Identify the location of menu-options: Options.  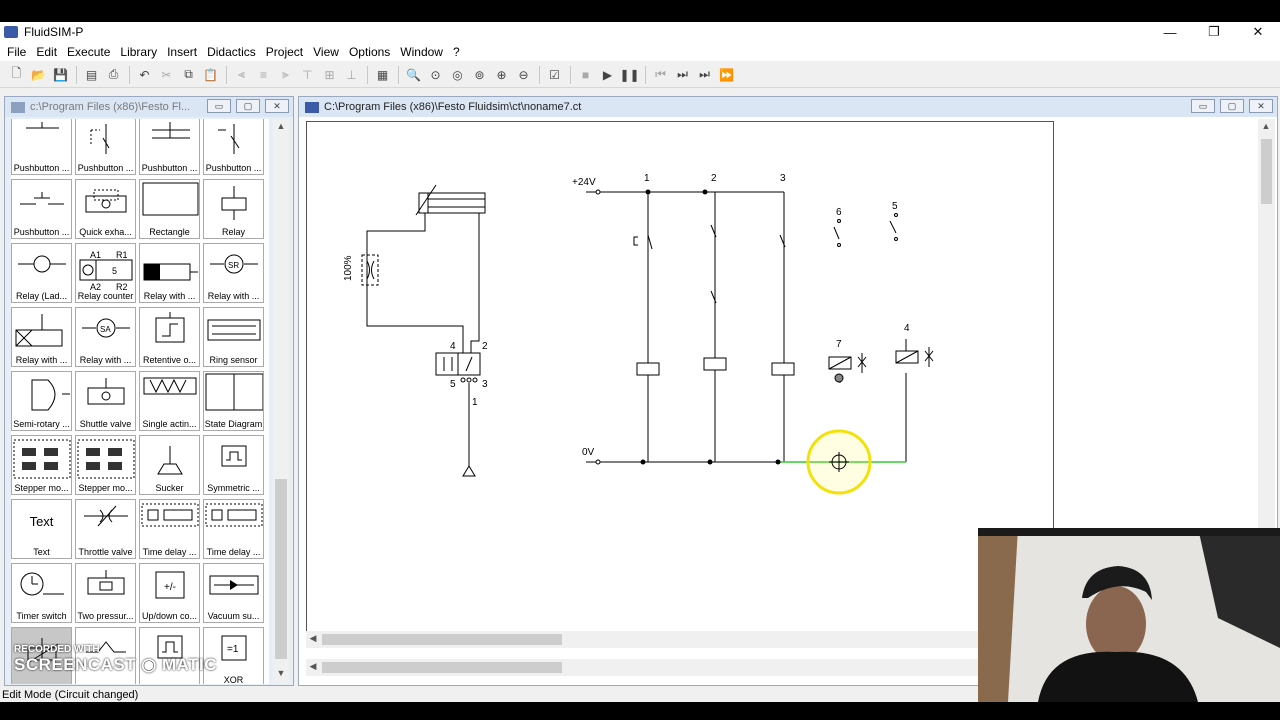
(369, 52).